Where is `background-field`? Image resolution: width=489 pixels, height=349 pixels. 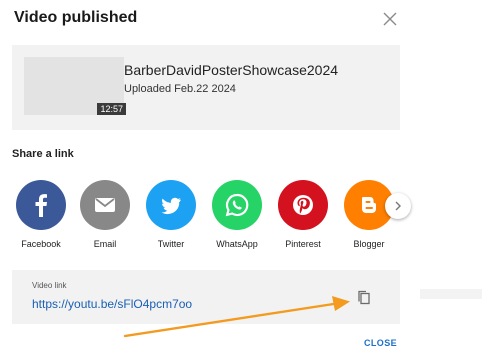 background-field is located at coordinates (451, 294).